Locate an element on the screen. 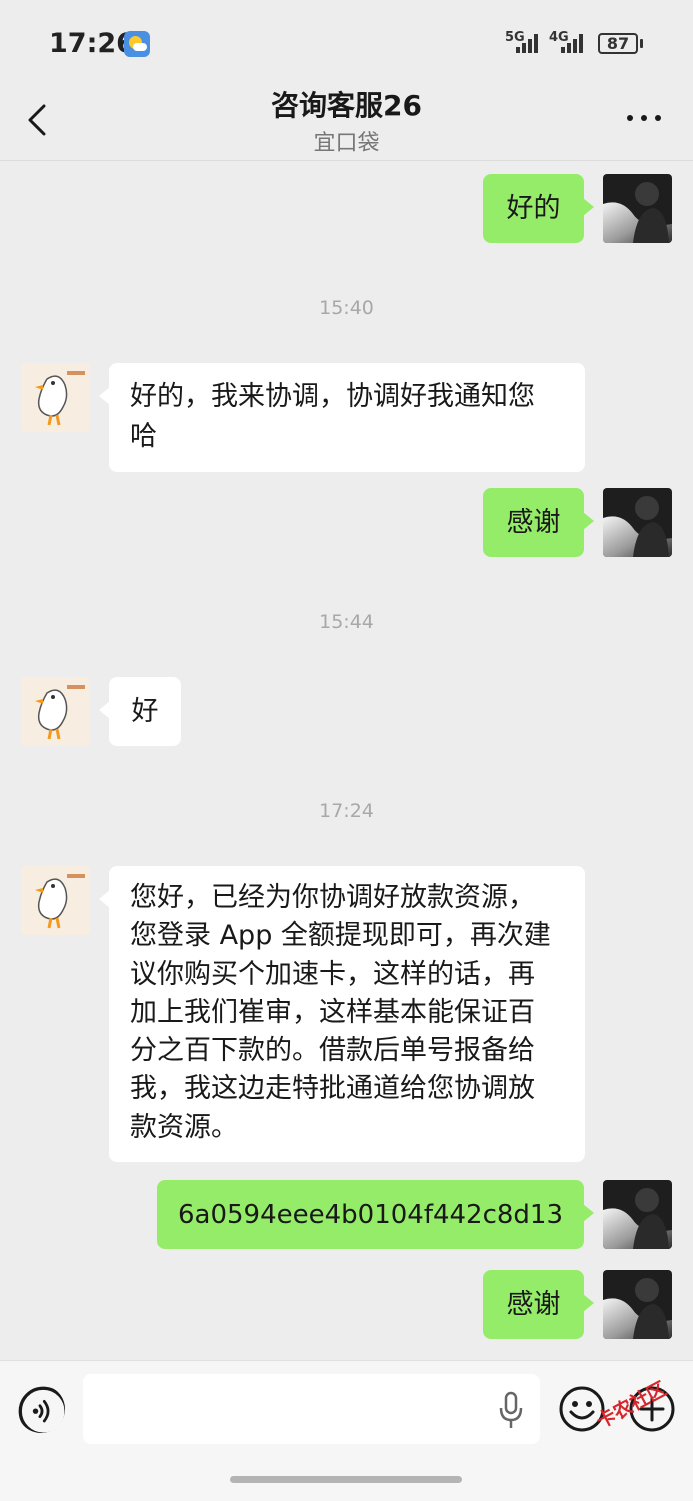 This screenshot has width=693, height=1501. message-bubble-me: 6a0594eee4b0104f442c8d13 is located at coordinates (375, 1214).